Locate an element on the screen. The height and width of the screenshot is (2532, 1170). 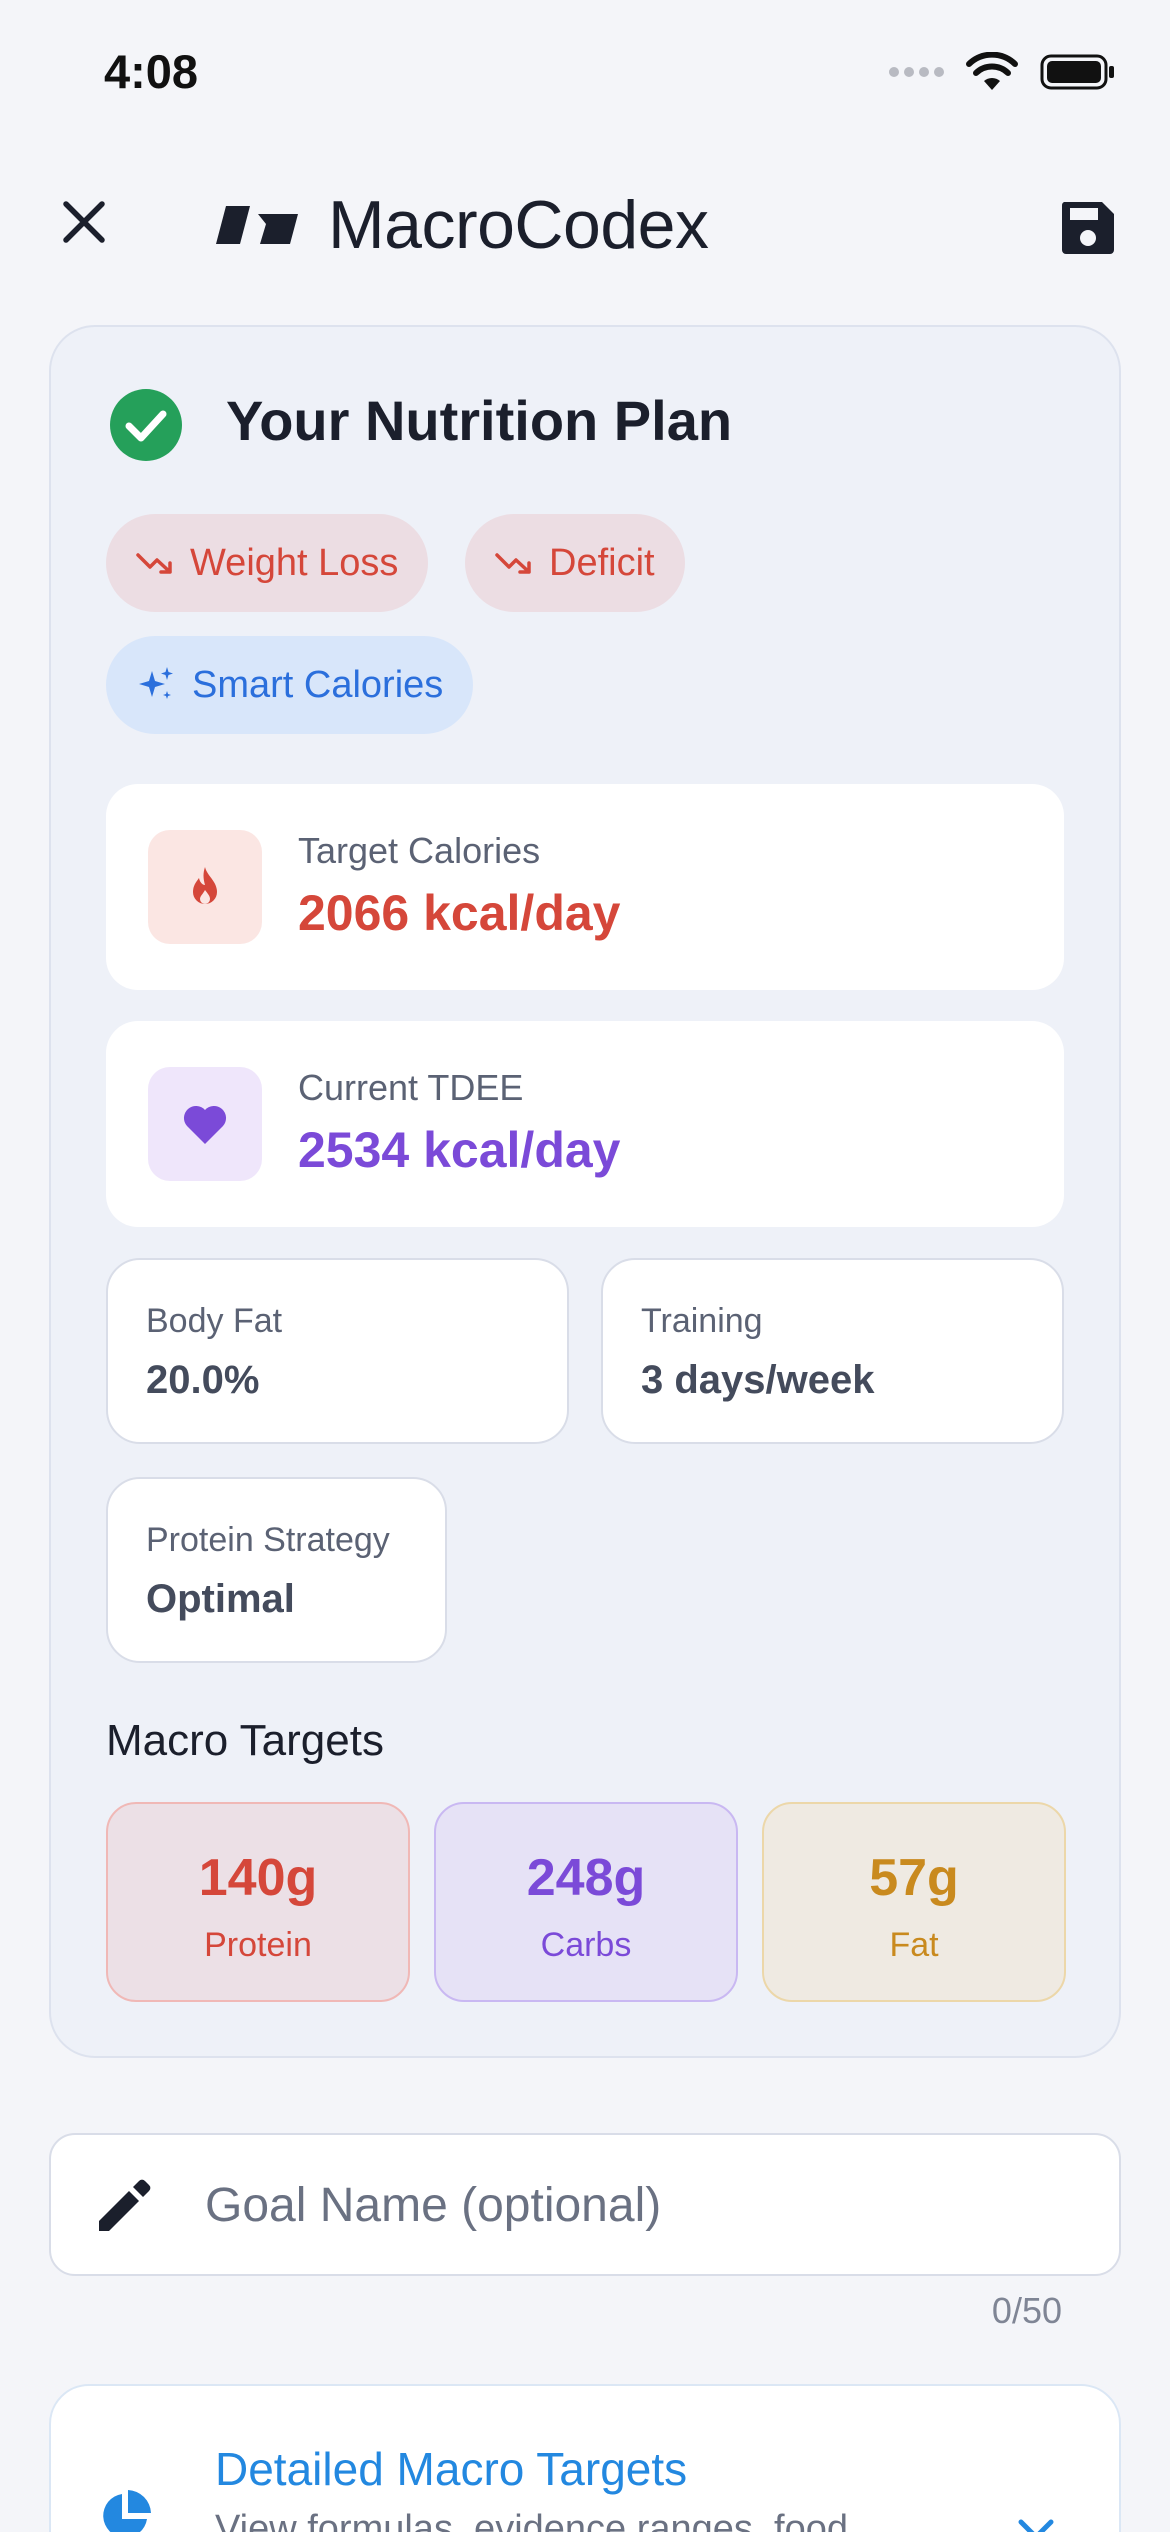
protein-strategy-label: Protein Strategy is located at coordinates (268, 1540).